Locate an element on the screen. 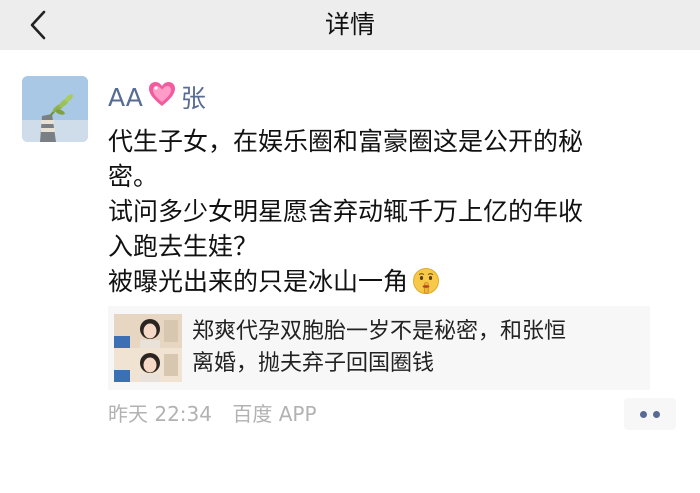 This screenshot has height=493, width=700. post-text-line: 试问多少女明星愿舍弃动辄千万上亿的年收 is located at coordinates (346, 211).